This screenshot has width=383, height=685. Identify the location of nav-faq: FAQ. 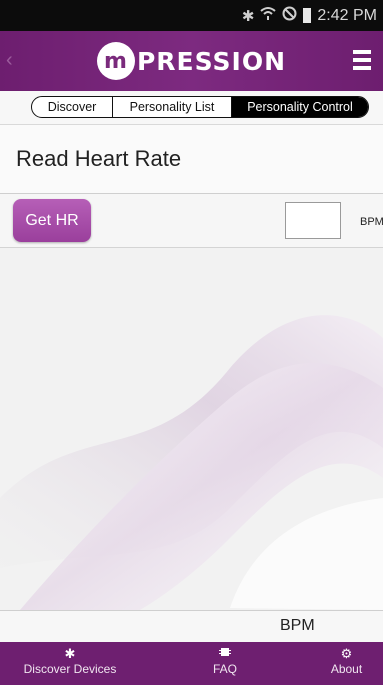
(225, 663).